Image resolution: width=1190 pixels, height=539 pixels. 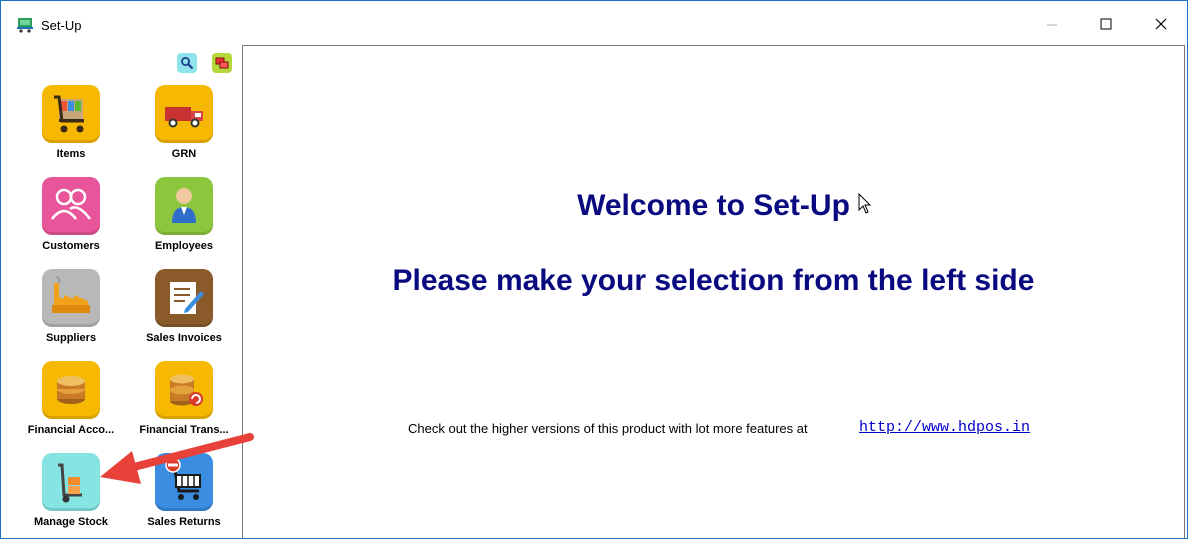 I want to click on tile-sales-returns: Sales Returns, so click(x=184, y=490).